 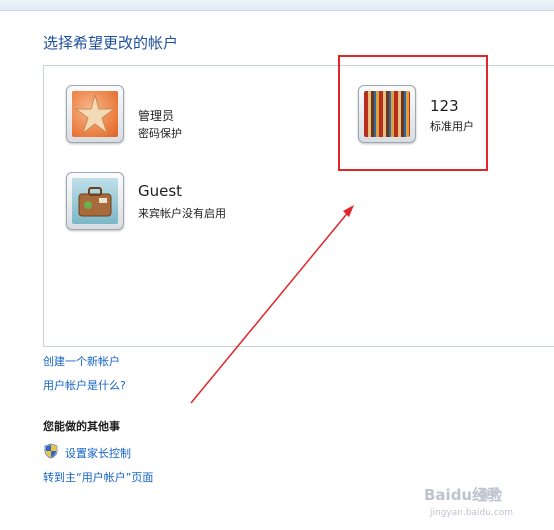 I want to click on go-to-main-accounts-link: 转到主“用户帐户”页面, so click(x=98, y=477).